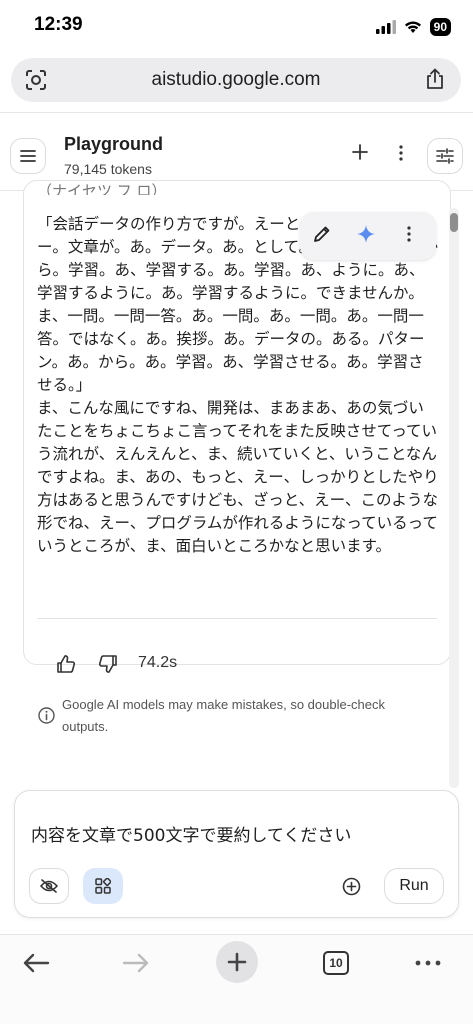  I want to click on forward-arrow-icon, so click(135, 963).